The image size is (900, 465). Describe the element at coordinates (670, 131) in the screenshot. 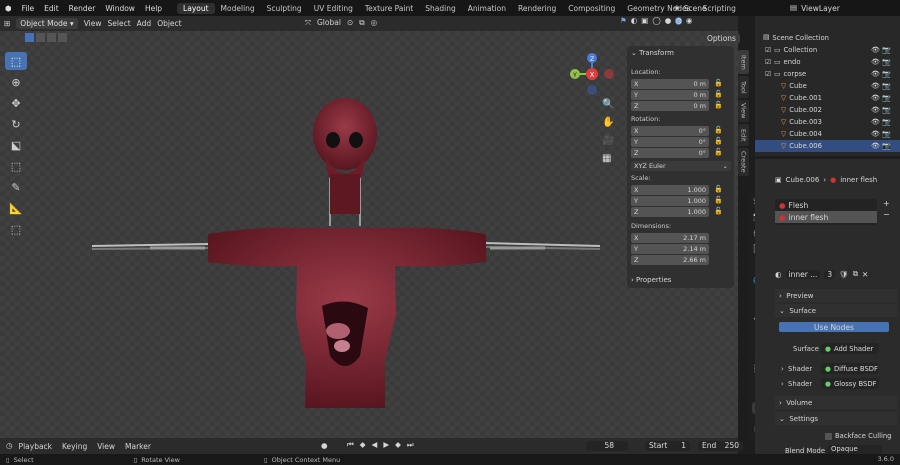

I see `rotation-x-field: X 0°` at that location.